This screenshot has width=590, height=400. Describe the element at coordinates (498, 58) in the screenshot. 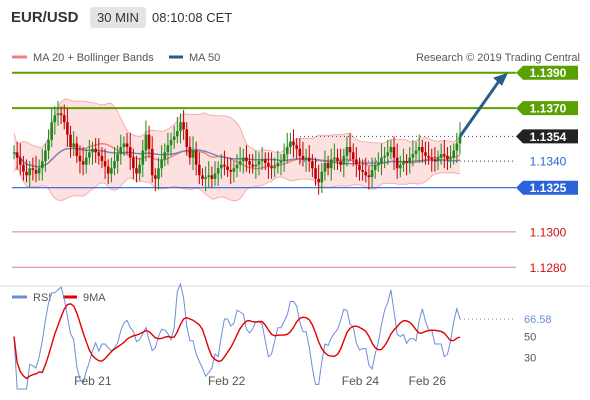

I see `copyright-text: Research © 2019 Trading Central` at that location.